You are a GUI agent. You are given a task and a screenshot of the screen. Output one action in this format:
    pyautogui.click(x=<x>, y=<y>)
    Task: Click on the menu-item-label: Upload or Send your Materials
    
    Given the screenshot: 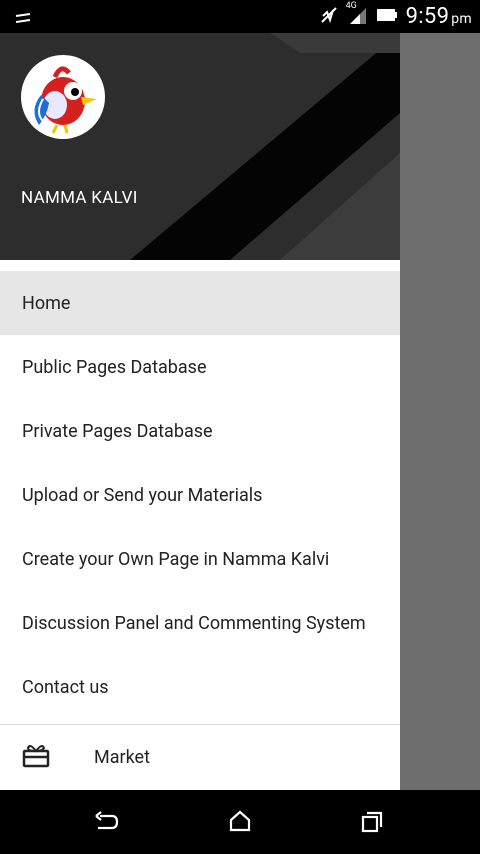 What is the action you would take?
    pyautogui.click(x=142, y=495)
    